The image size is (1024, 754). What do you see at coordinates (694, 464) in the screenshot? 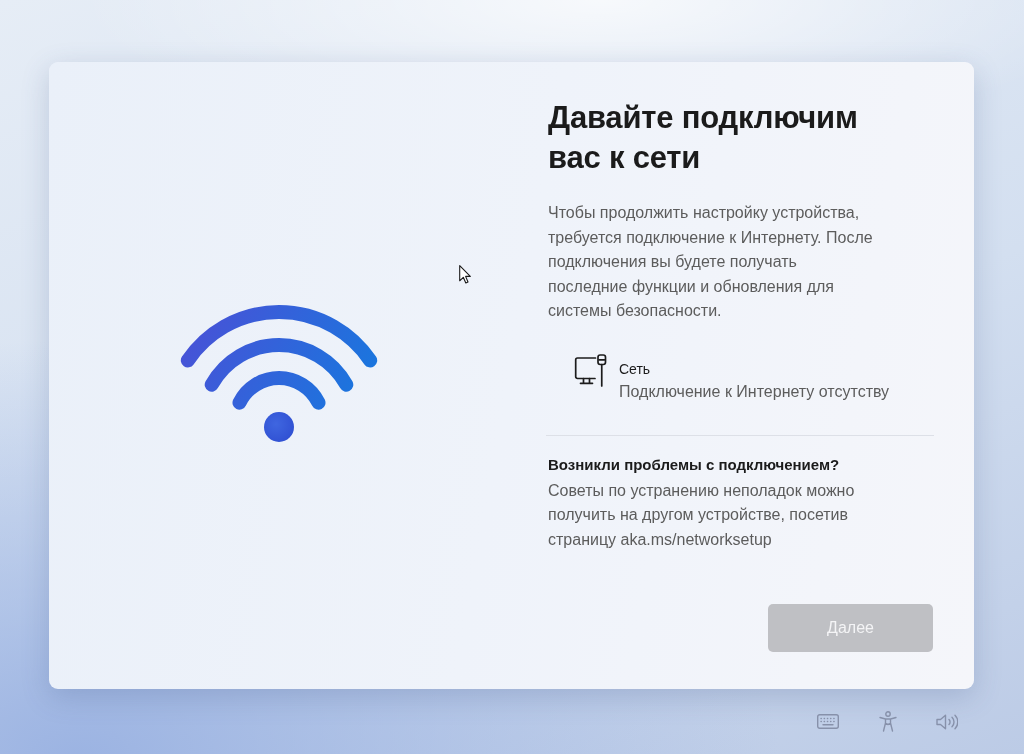
I see `help-heading: Возникли проблемы с подключением?` at bounding box center [694, 464].